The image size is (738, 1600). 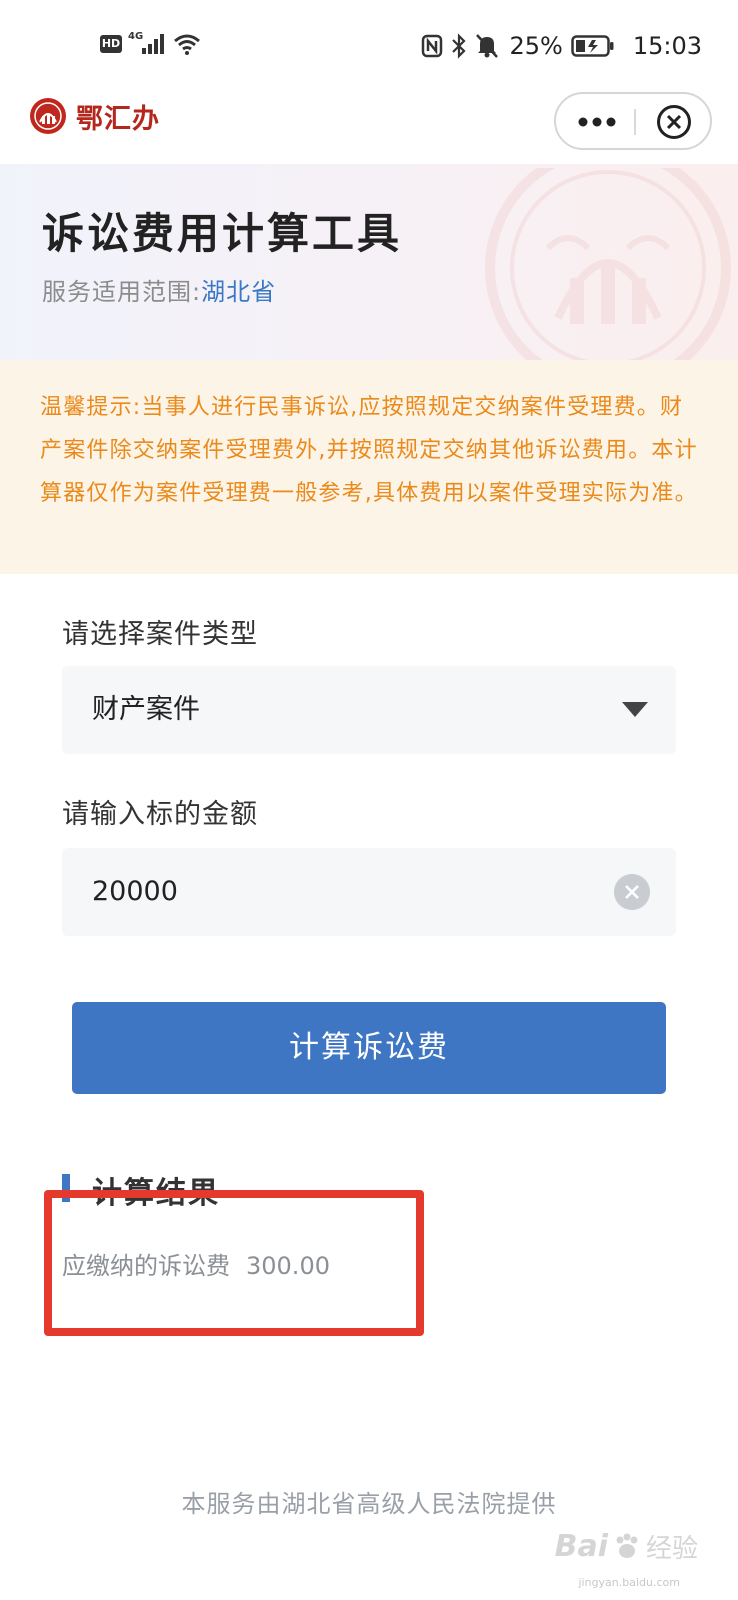 What do you see at coordinates (66, 1188) in the screenshot?
I see `result-title-accent` at bounding box center [66, 1188].